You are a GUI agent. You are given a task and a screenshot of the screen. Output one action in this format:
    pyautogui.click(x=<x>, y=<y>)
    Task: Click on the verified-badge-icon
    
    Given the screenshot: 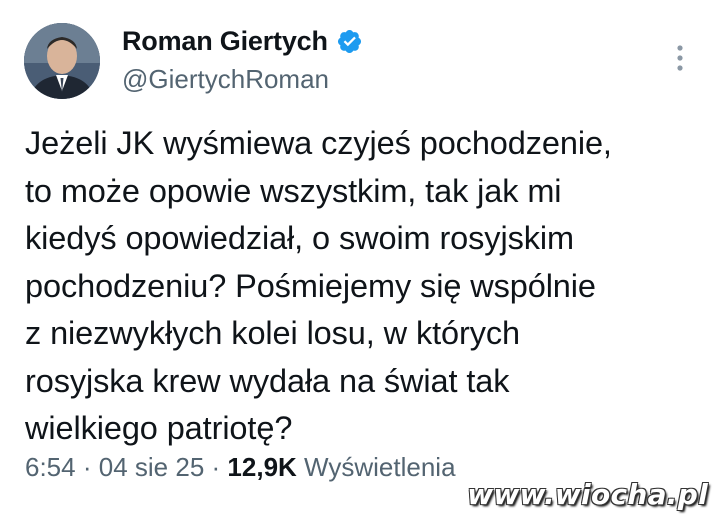 What is the action you would take?
    pyautogui.click(x=349, y=41)
    